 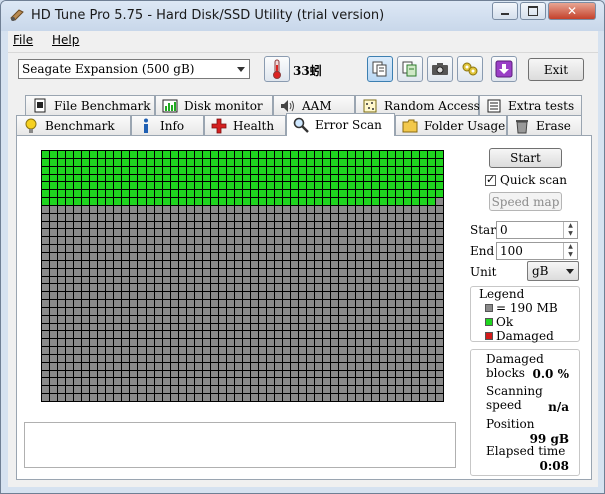 What do you see at coordinates (410, 69) in the screenshot?
I see `copy-all-button` at bounding box center [410, 69].